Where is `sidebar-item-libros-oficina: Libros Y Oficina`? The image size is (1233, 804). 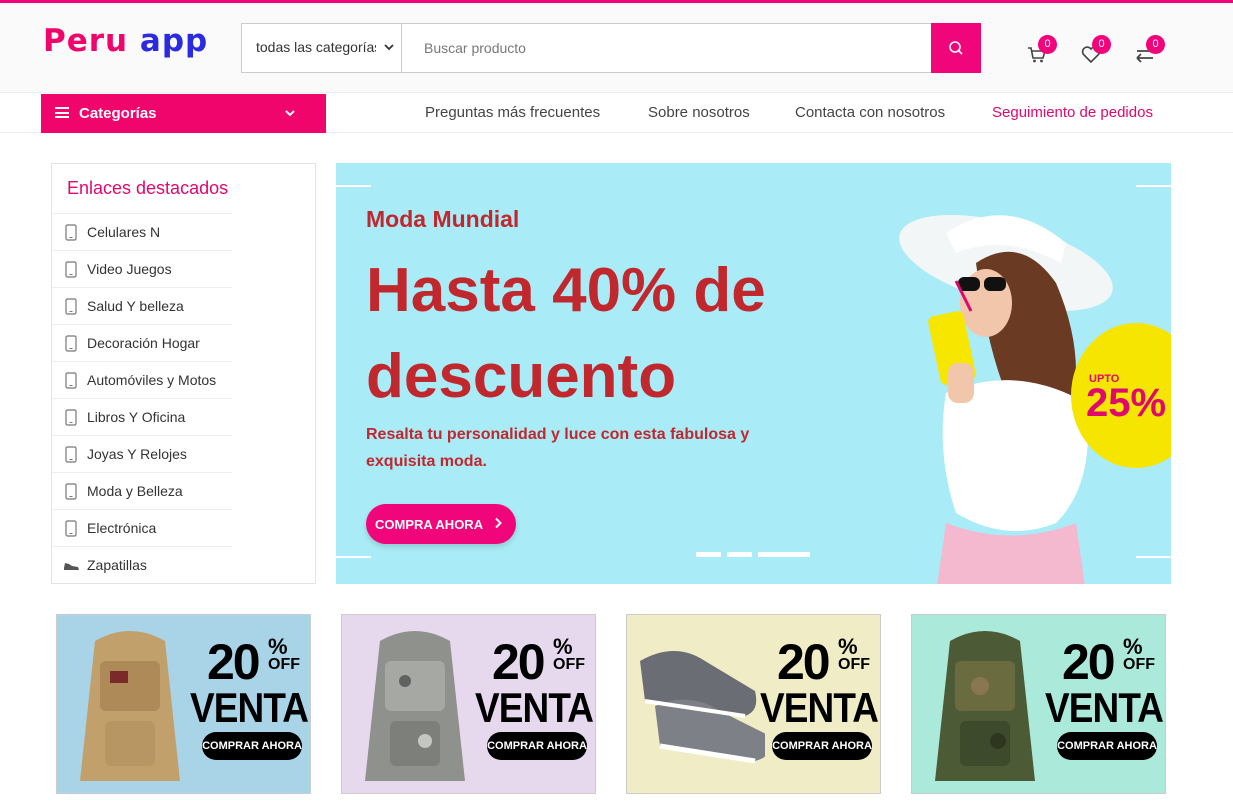 sidebar-item-libros-oficina: Libros Y Oficina is located at coordinates (142, 416).